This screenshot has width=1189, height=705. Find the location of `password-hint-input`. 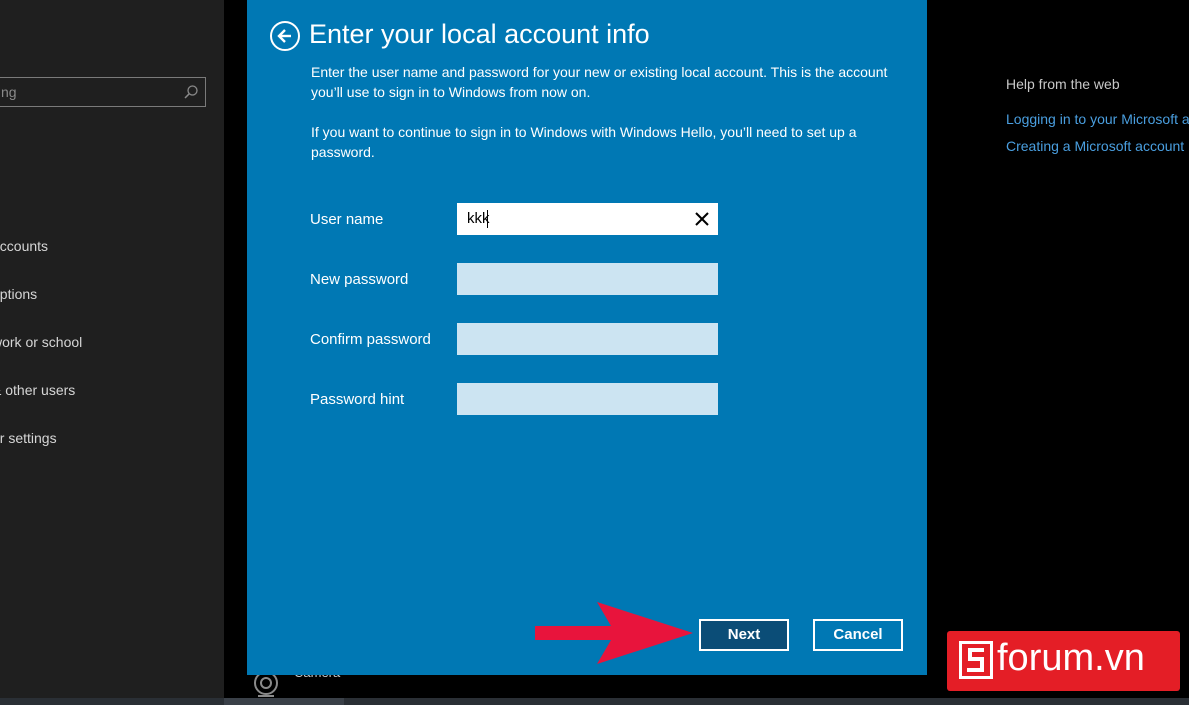

password-hint-input is located at coordinates (587, 399).